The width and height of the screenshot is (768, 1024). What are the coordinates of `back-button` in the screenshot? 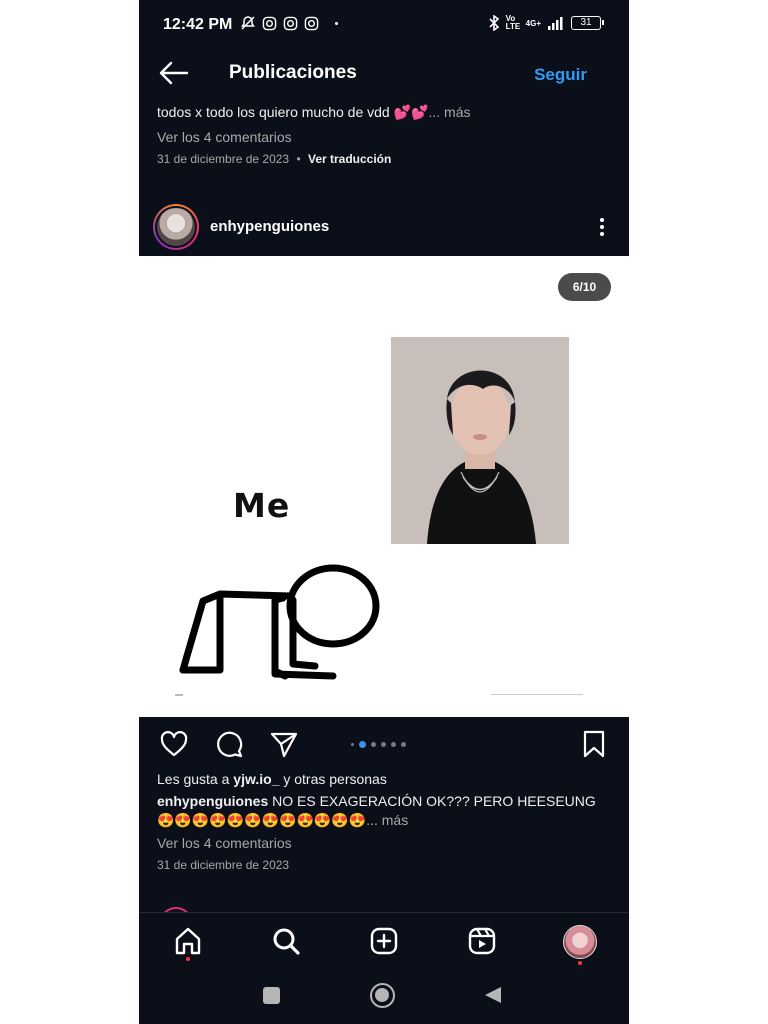 It's located at (493, 995).